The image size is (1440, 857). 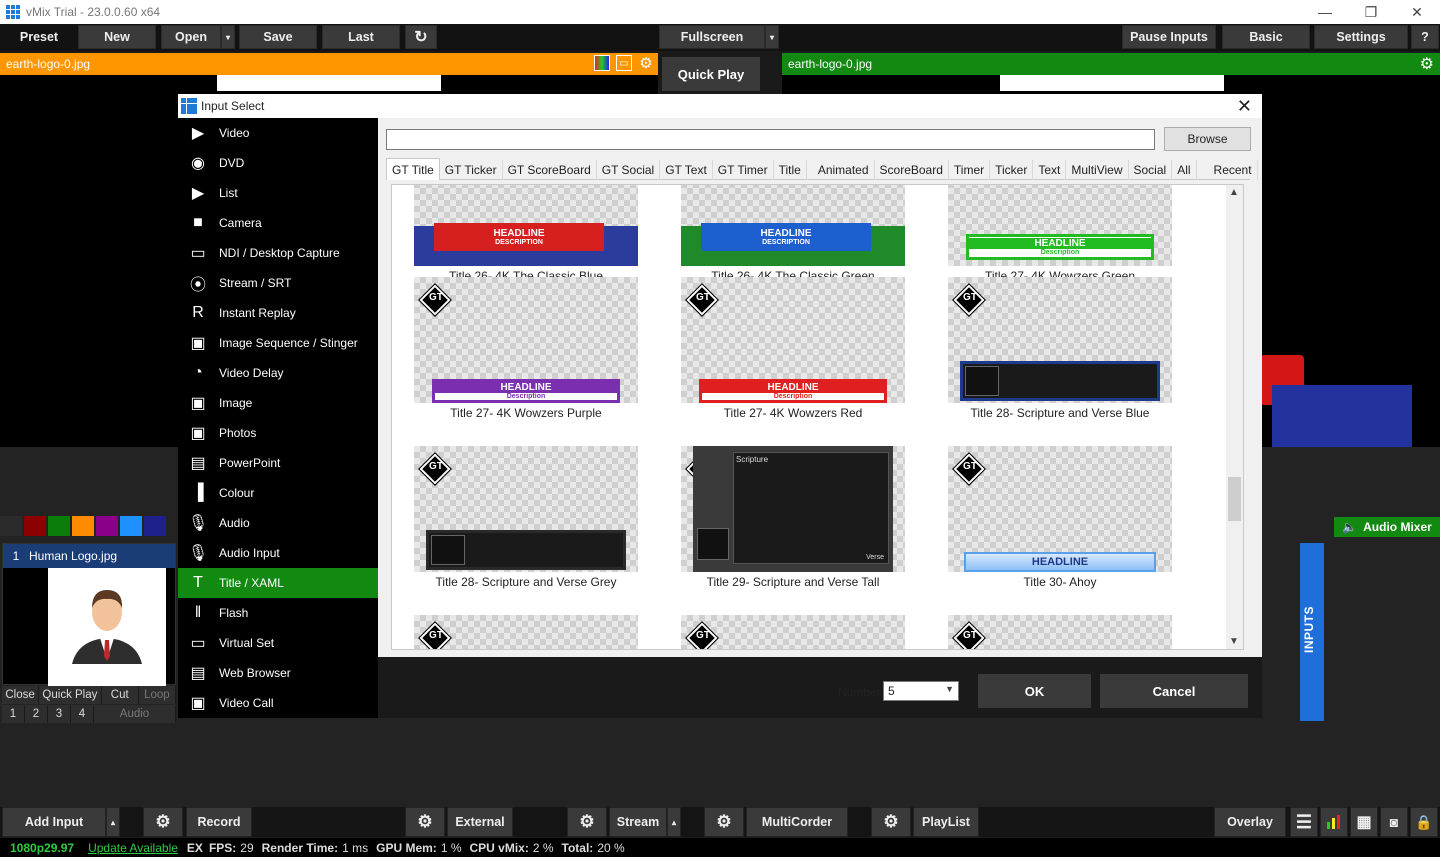 What do you see at coordinates (421, 37) in the screenshot?
I see `refresh-icon: ↻` at bounding box center [421, 37].